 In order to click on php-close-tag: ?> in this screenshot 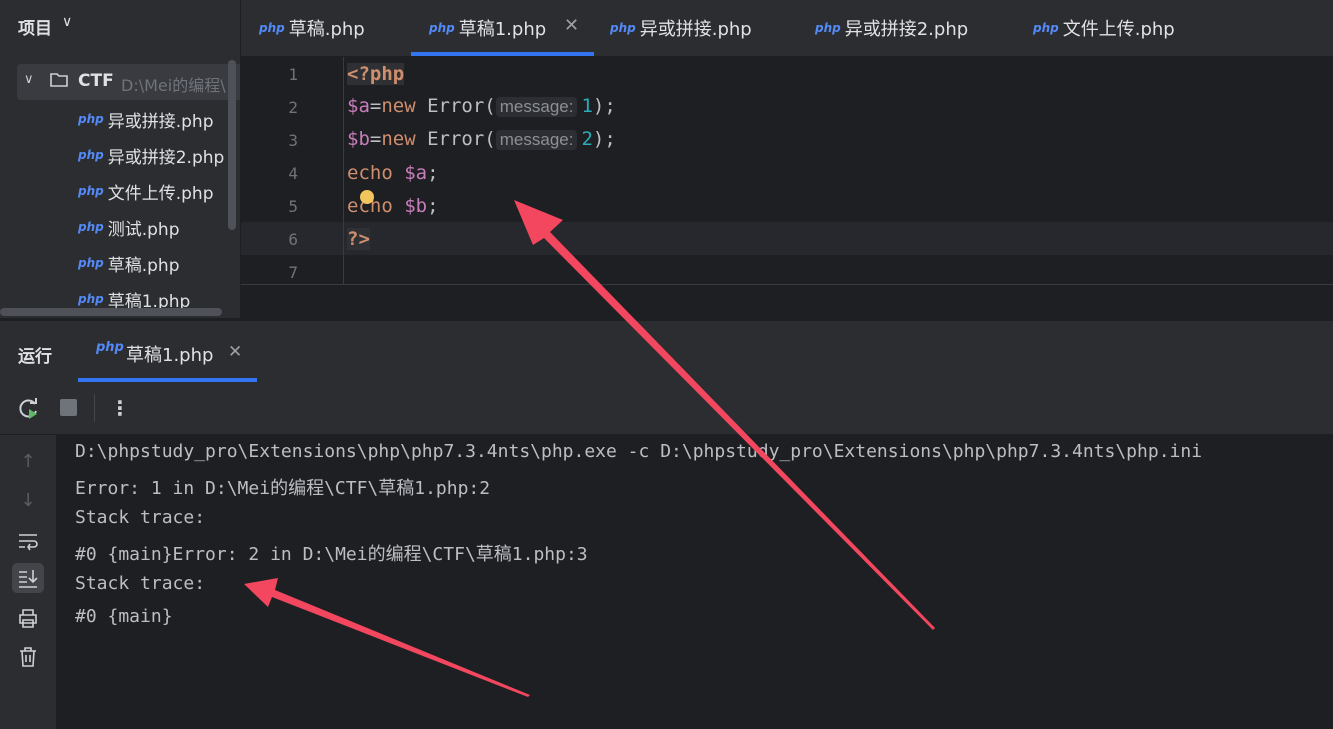, I will do `click(358, 239)`.